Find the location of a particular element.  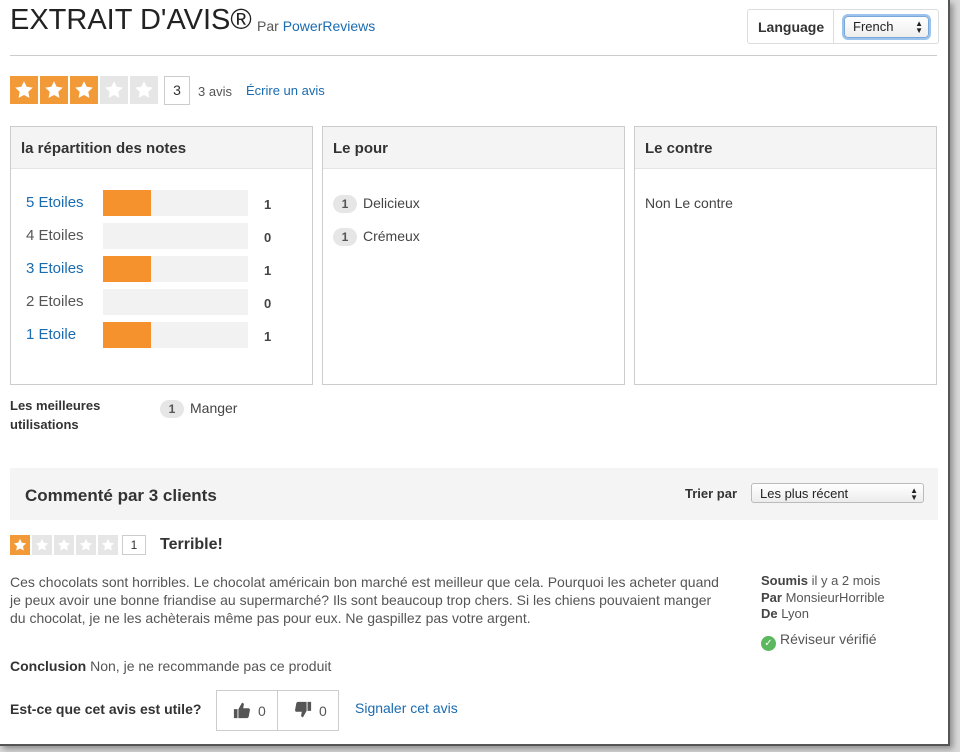

helpful-no-count: 0 is located at coordinates (323, 711).